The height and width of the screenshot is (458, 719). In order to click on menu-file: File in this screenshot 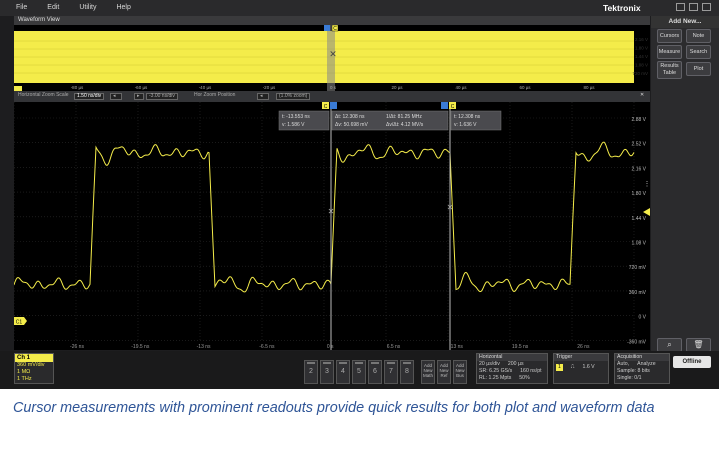, I will do `click(21, 8)`.